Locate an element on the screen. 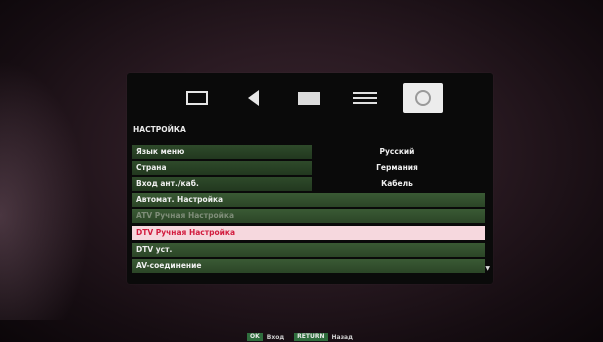 The image size is (603, 342). footer-hints: OK Вход RETURN Назад is located at coordinates (300, 337).